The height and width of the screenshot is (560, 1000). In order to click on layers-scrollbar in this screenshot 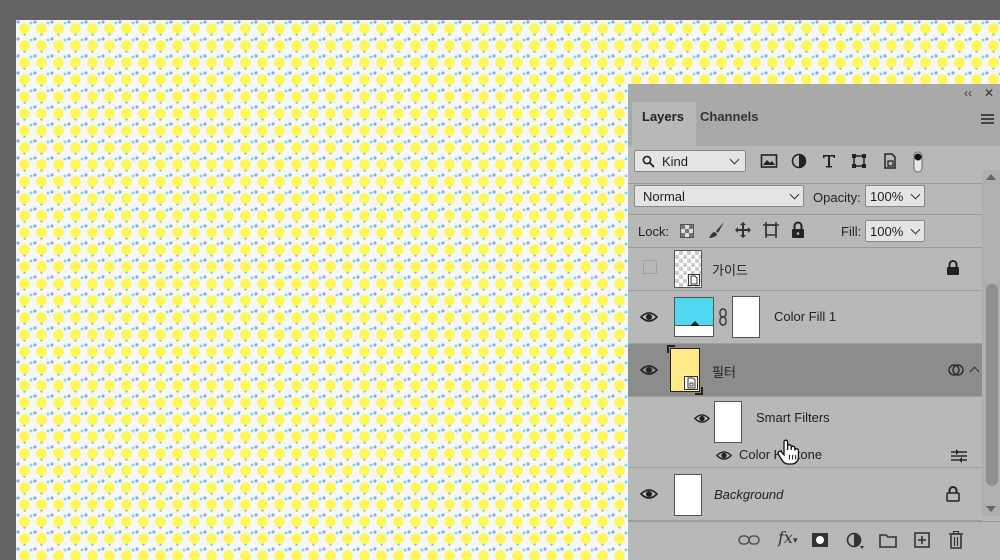, I will do `click(991, 343)`.